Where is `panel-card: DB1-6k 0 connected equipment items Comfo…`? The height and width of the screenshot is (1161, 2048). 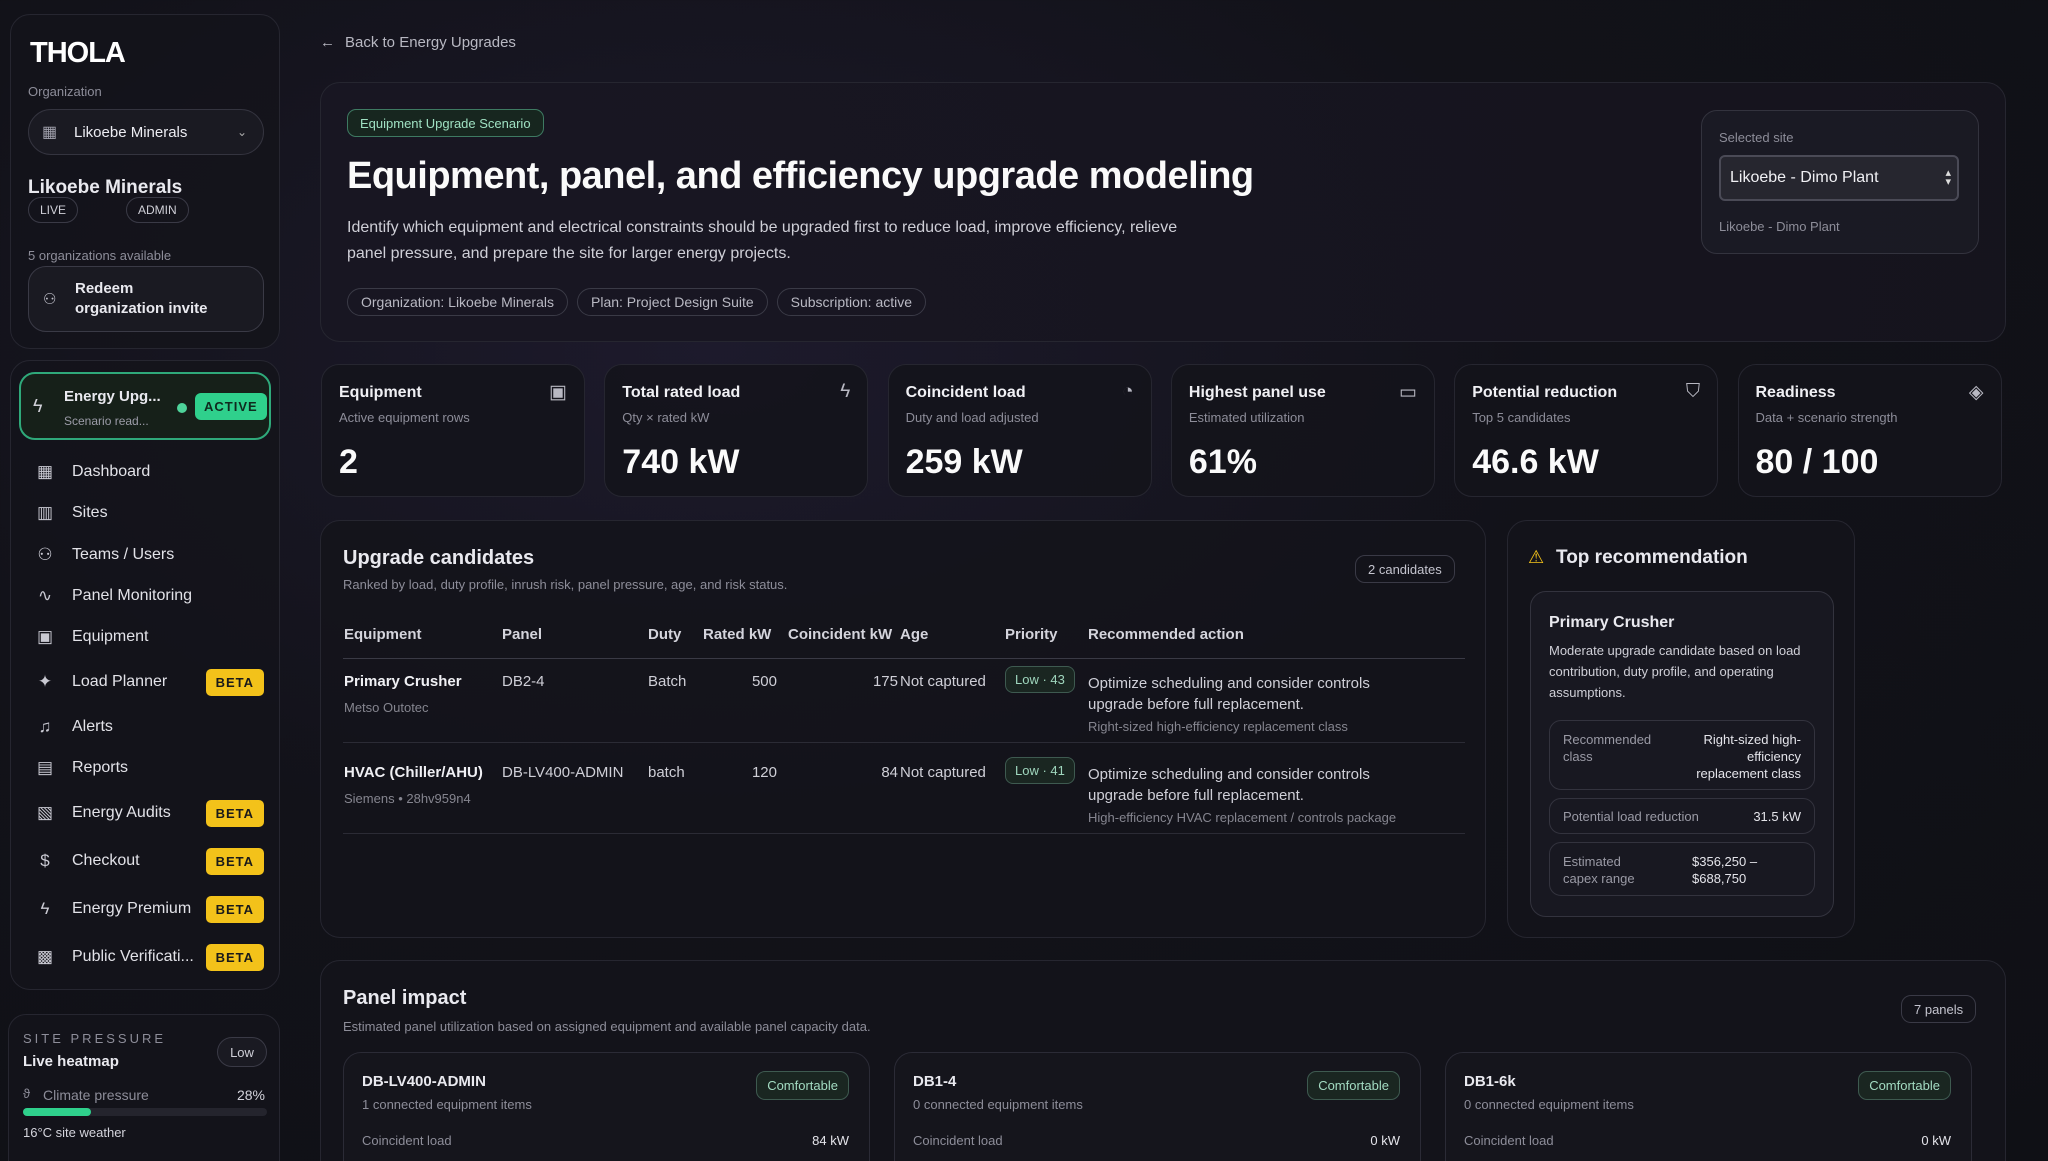
panel-card: DB1-6k 0 connected equipment items Comfo… is located at coordinates (1708, 1106).